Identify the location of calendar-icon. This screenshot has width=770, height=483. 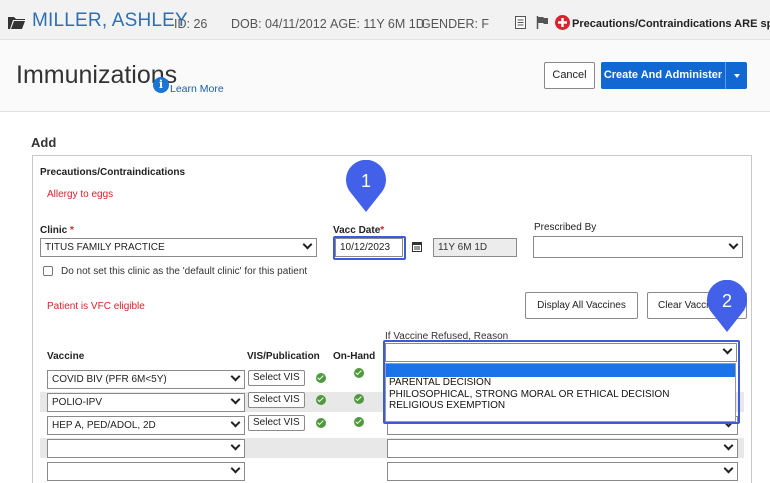
(417, 246).